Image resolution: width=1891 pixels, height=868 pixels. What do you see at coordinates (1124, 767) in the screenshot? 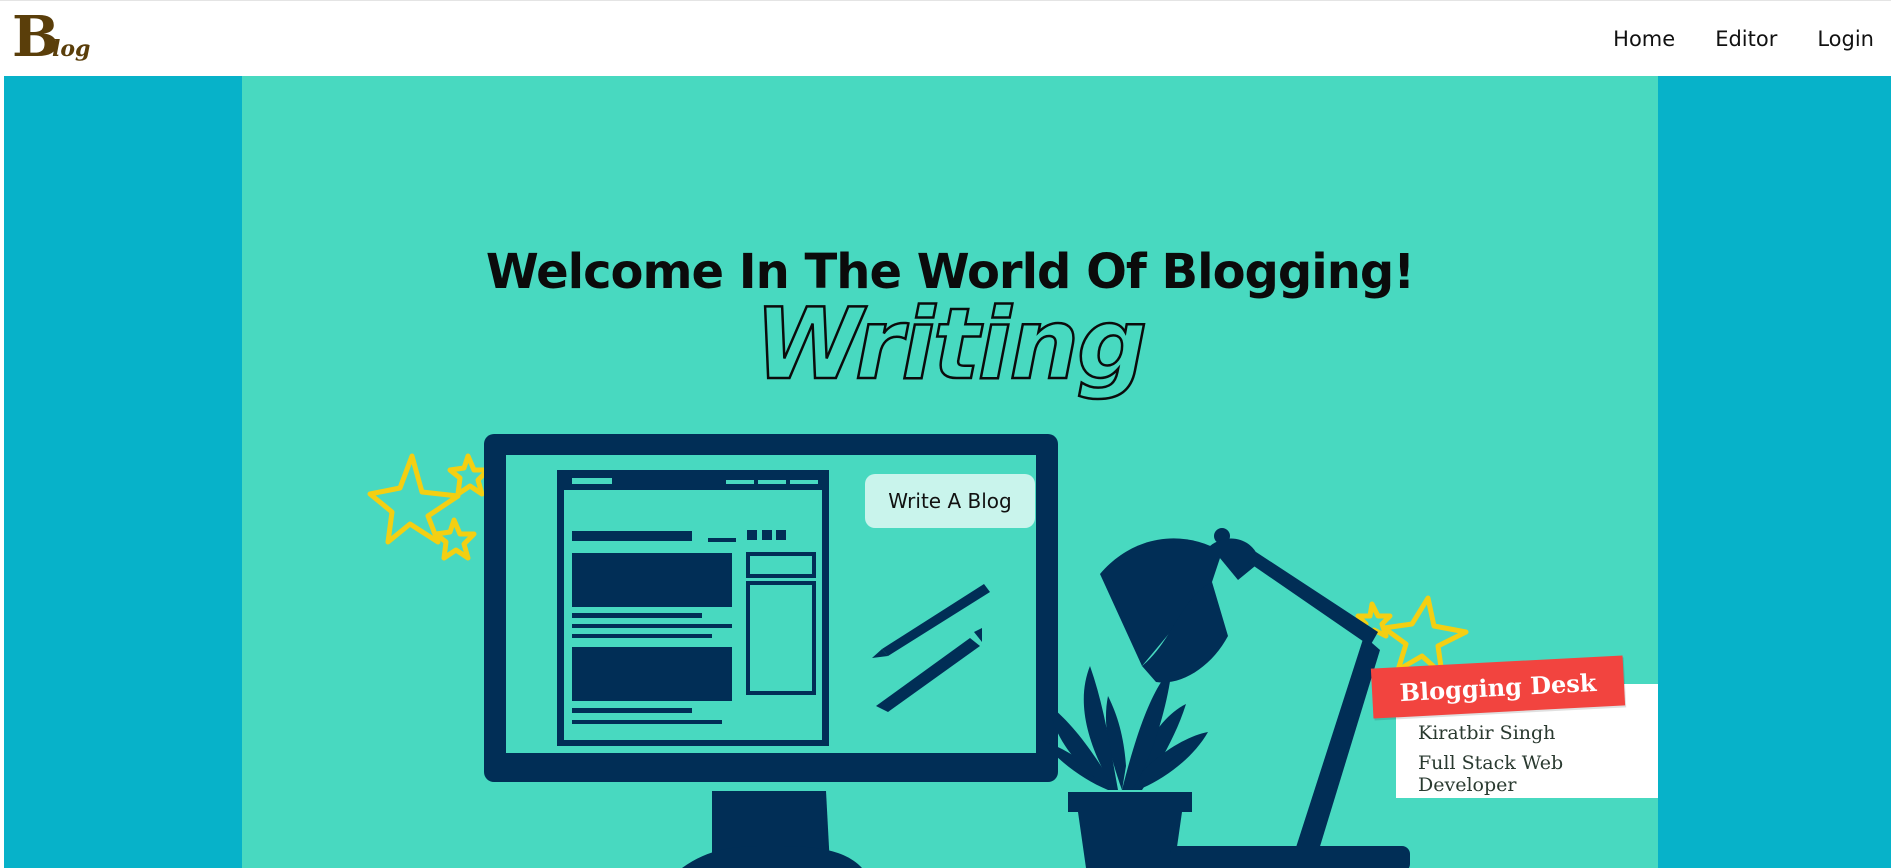
I see `plant-icon` at bounding box center [1124, 767].